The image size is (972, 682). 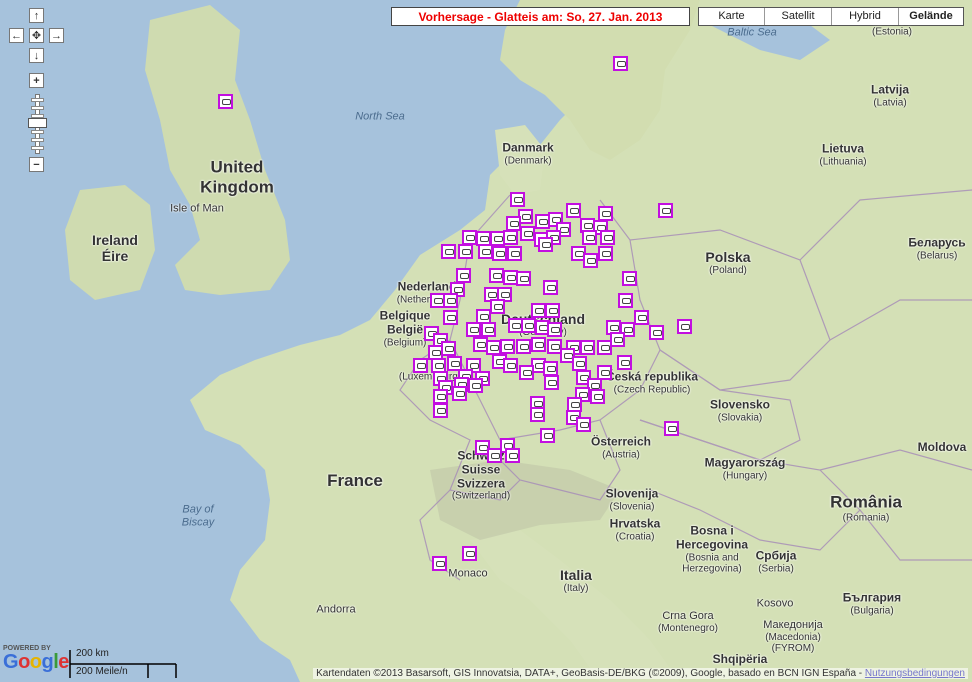 I want to click on label-baltic-sea: Baltic Sea, so click(x=752, y=32).